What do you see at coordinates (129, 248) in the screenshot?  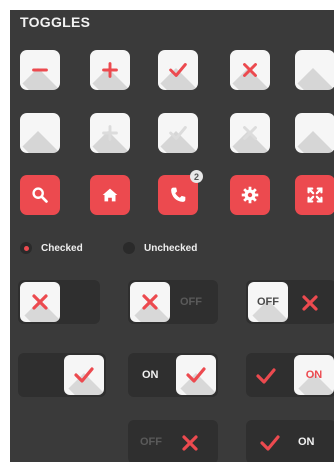 I see `radio-unchecked-icon` at bounding box center [129, 248].